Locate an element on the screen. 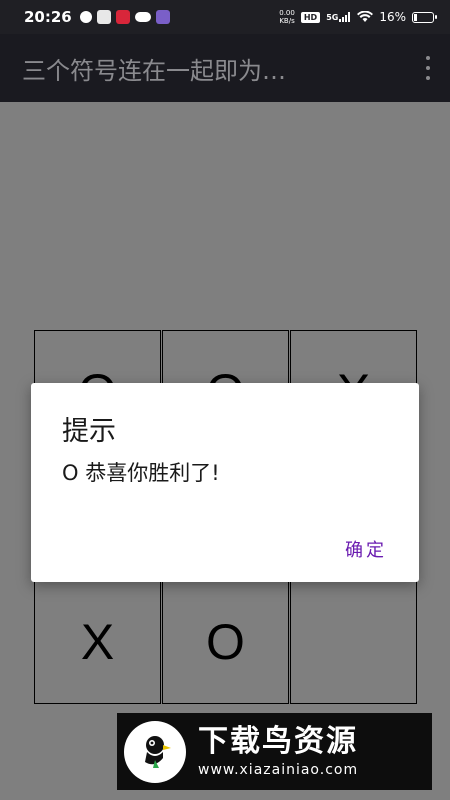 Image resolution: width=450 pixels, height=800 pixels. network-speed-value: 0.00 is located at coordinates (287, 13).